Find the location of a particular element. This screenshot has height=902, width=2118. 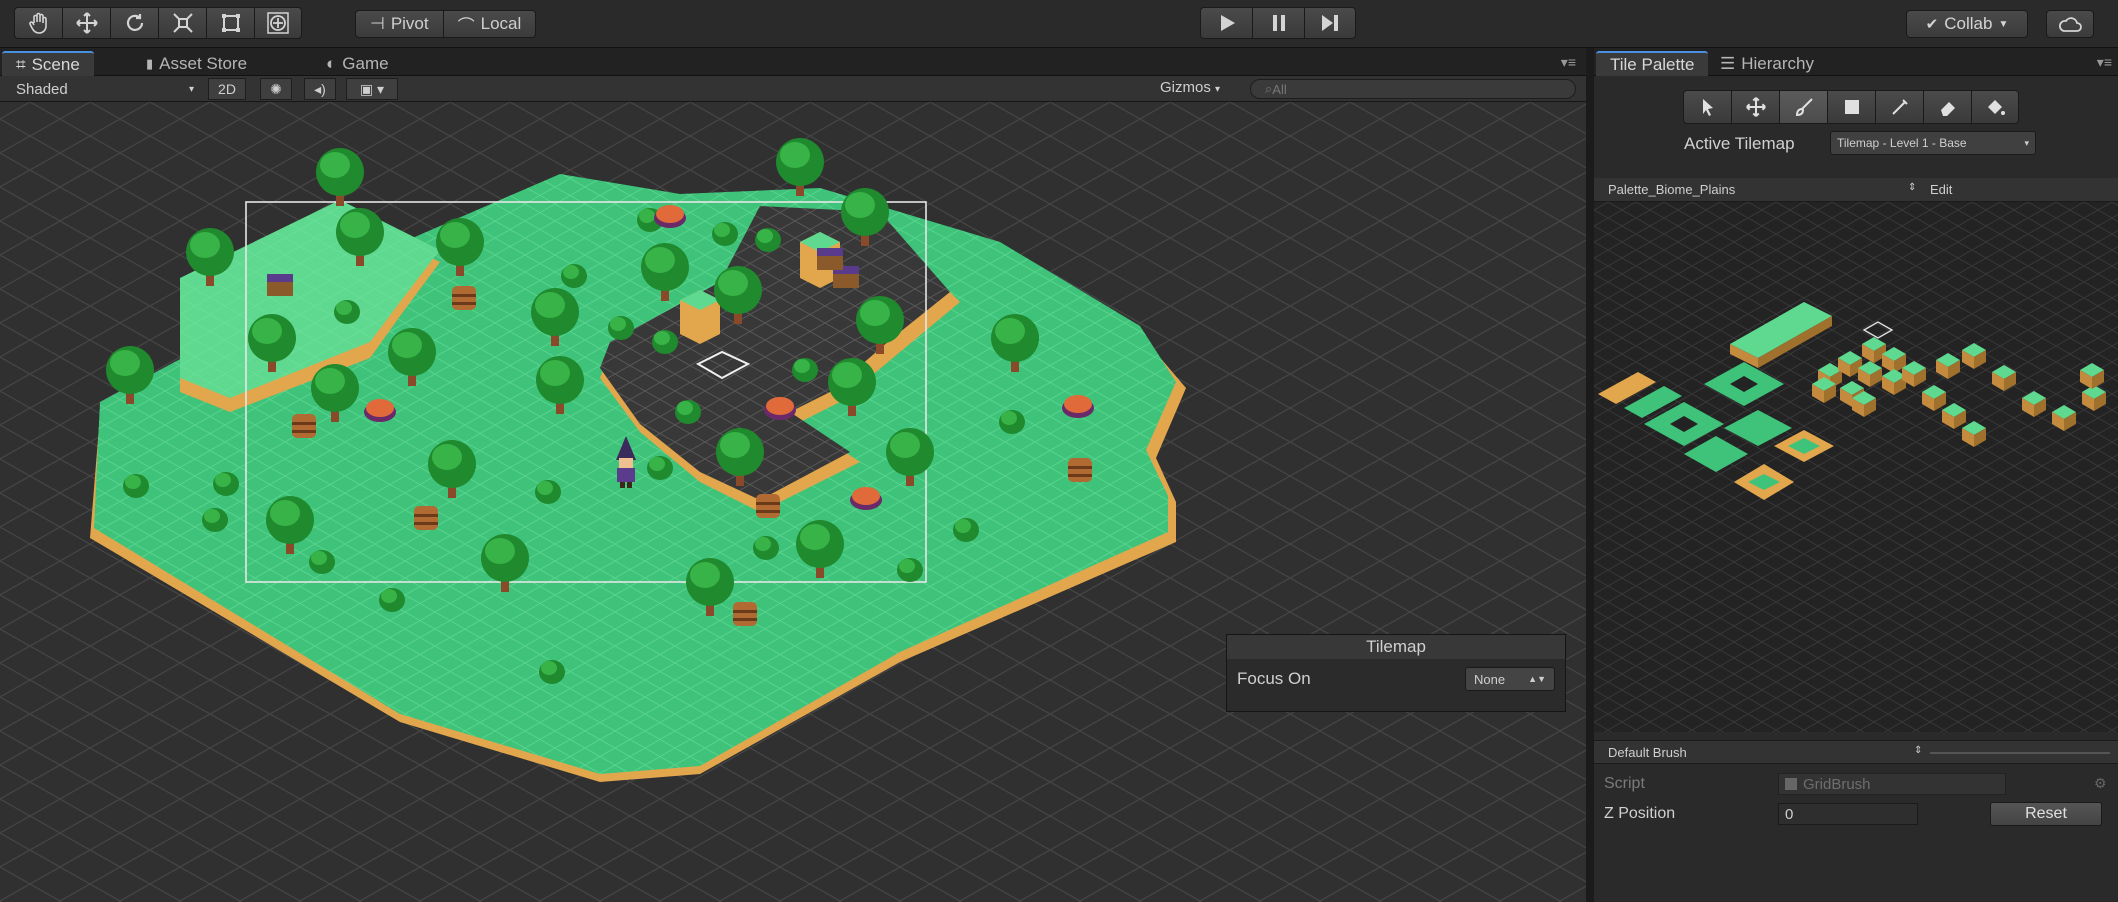

edit-palette-button: Edit is located at coordinates (1941, 189).